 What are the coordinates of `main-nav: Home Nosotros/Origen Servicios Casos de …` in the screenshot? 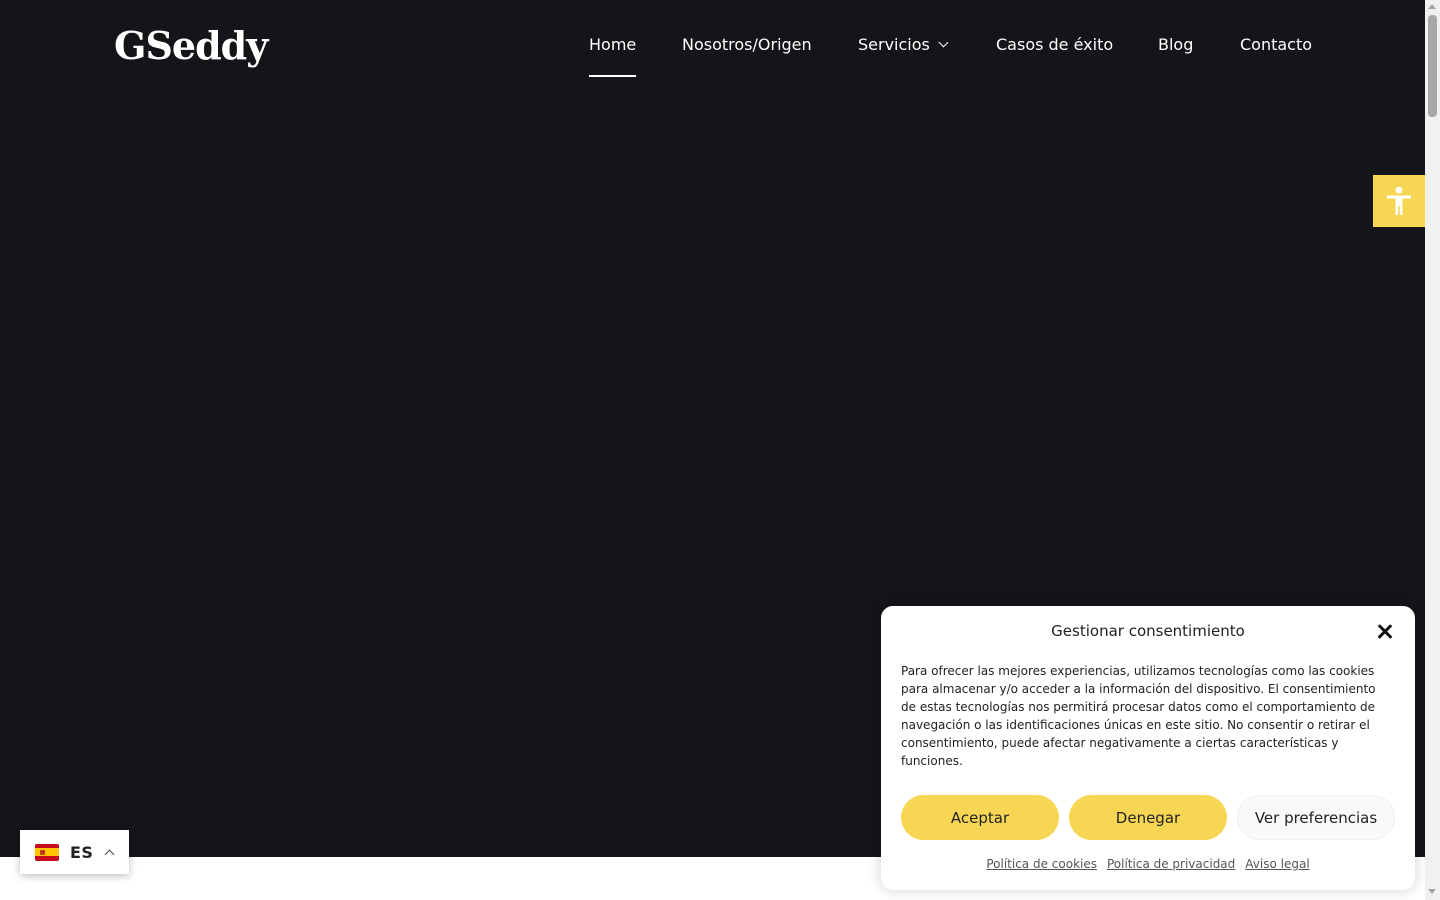 It's located at (712, 45).